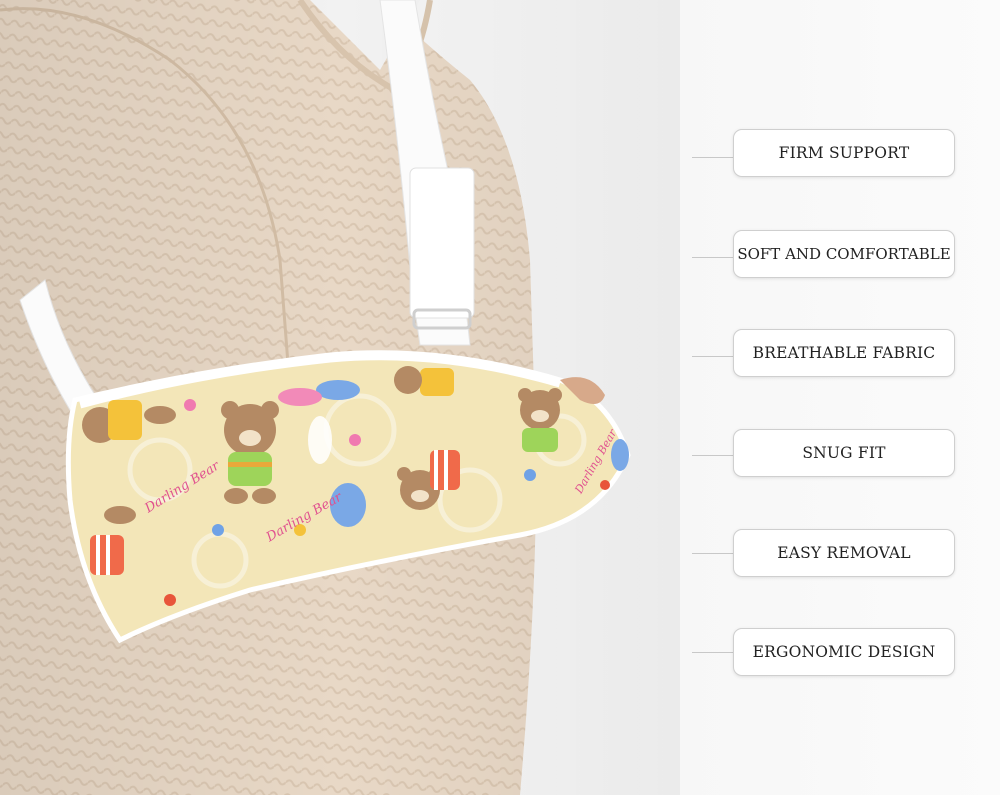 The height and width of the screenshot is (795, 1000). I want to click on feature-easy-removal: EASY REMOVAL, so click(844, 553).